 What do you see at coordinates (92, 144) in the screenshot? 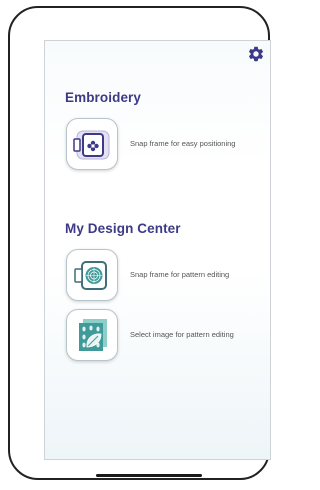
I see `embroidery-frame-snap-icon` at bounding box center [92, 144].